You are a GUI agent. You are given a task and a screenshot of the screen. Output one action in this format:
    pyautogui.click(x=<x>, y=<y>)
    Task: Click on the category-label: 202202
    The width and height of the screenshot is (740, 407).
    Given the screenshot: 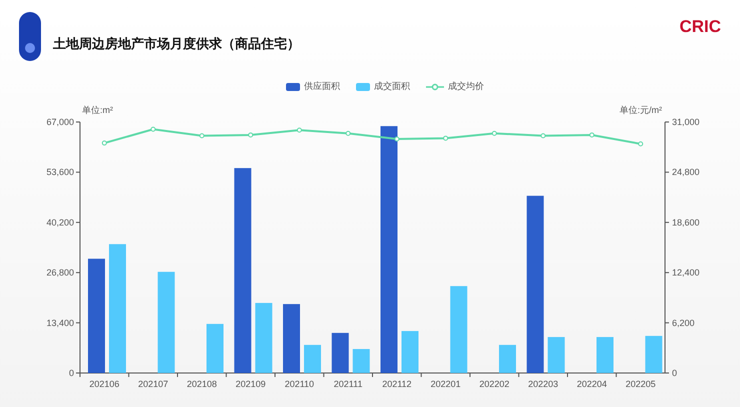 What is the action you would take?
    pyautogui.click(x=494, y=384)
    